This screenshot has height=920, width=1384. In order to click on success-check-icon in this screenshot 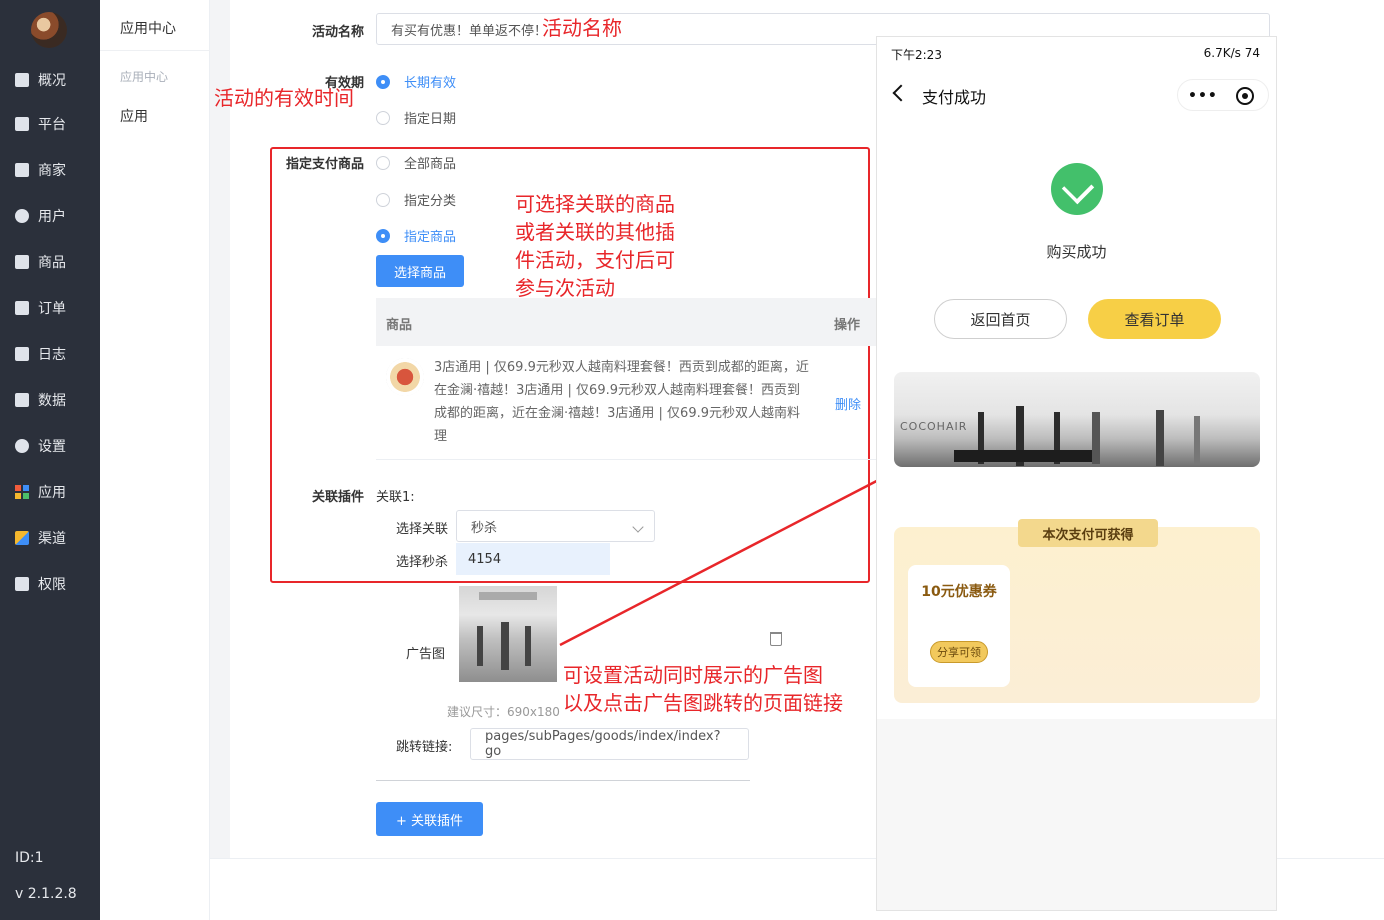, I will do `click(1077, 189)`.